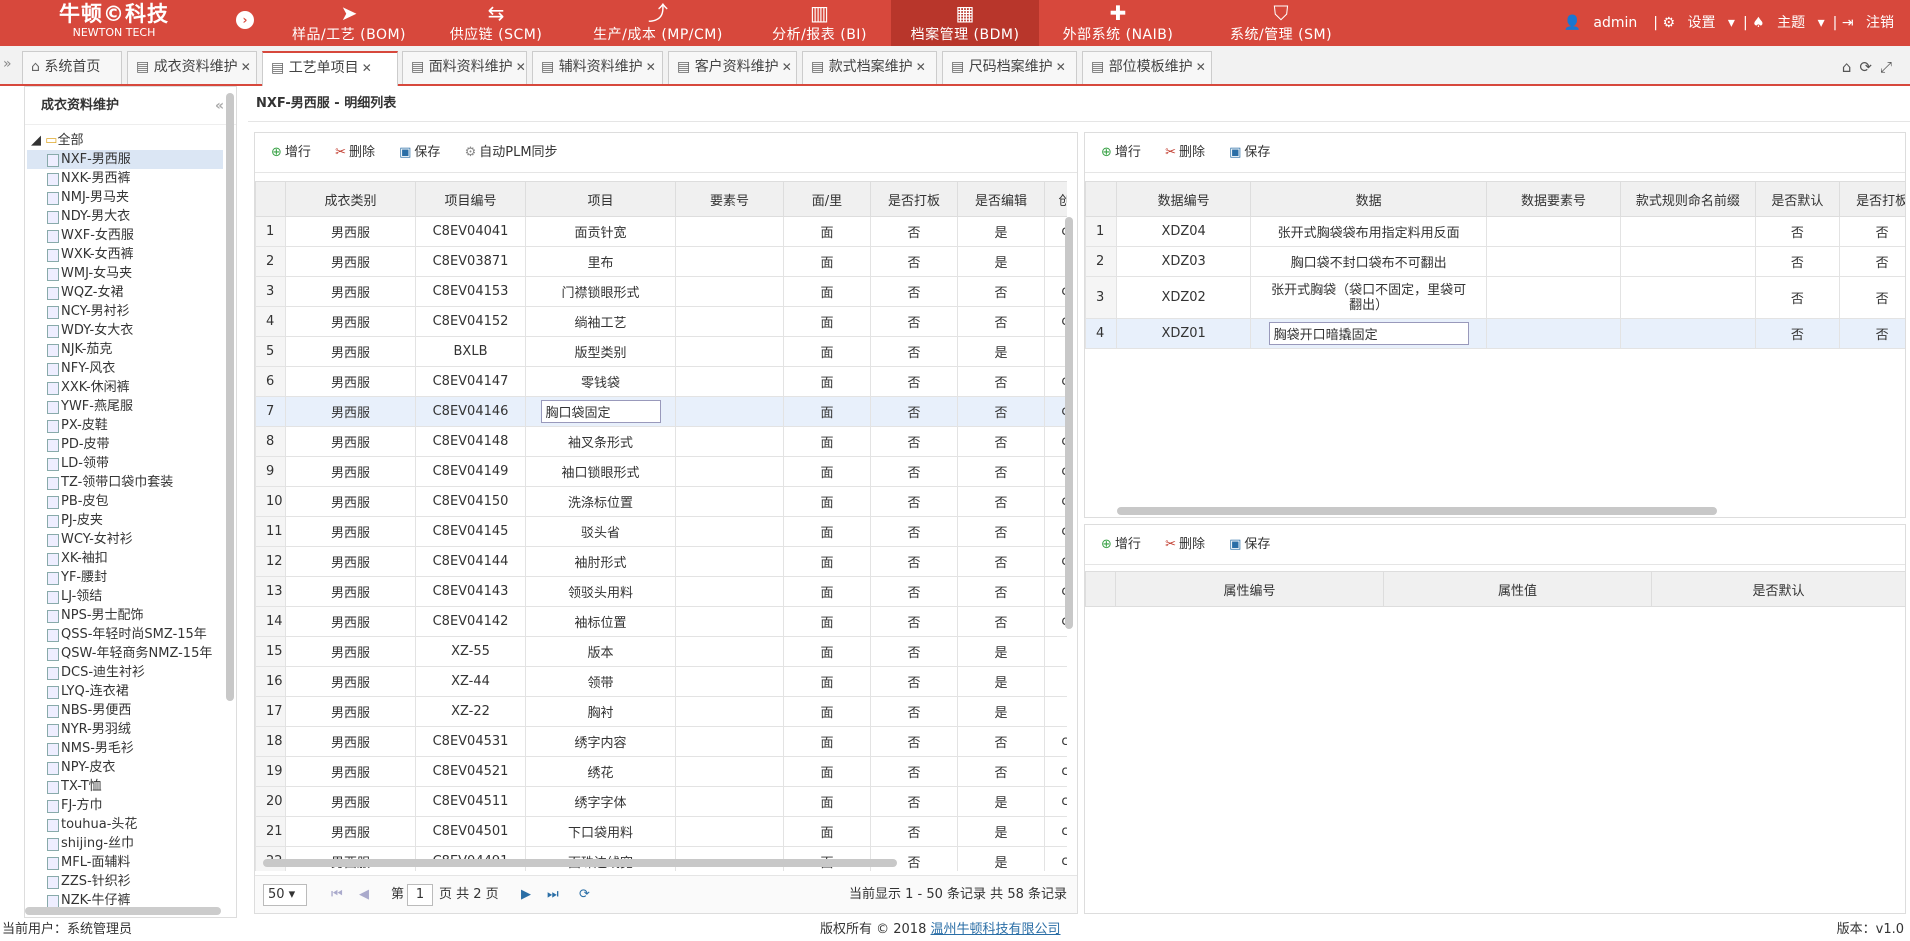 The height and width of the screenshot is (941, 1910). I want to click on table-cell: C8EV04142, so click(470, 621).